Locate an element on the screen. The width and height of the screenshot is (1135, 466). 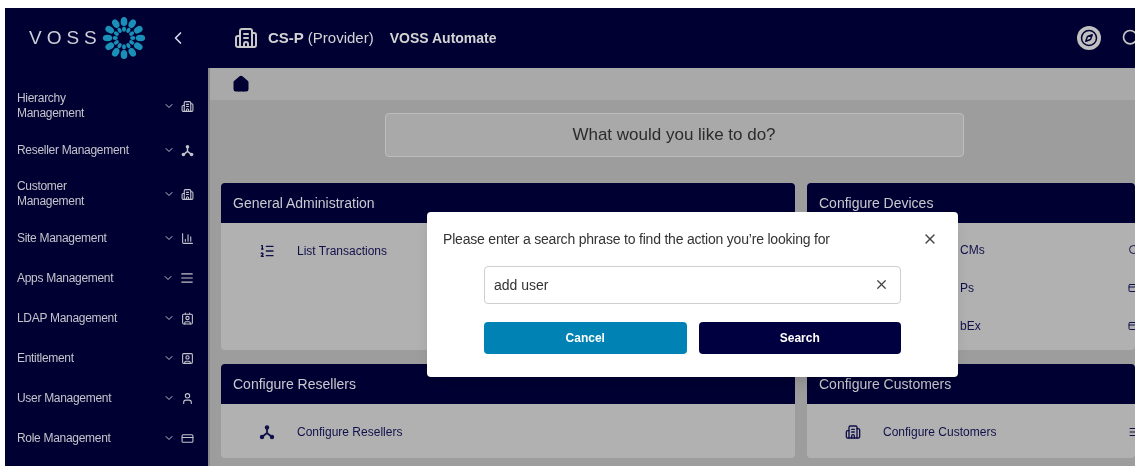
action-search-field: What would you like to do? is located at coordinates (674, 135).